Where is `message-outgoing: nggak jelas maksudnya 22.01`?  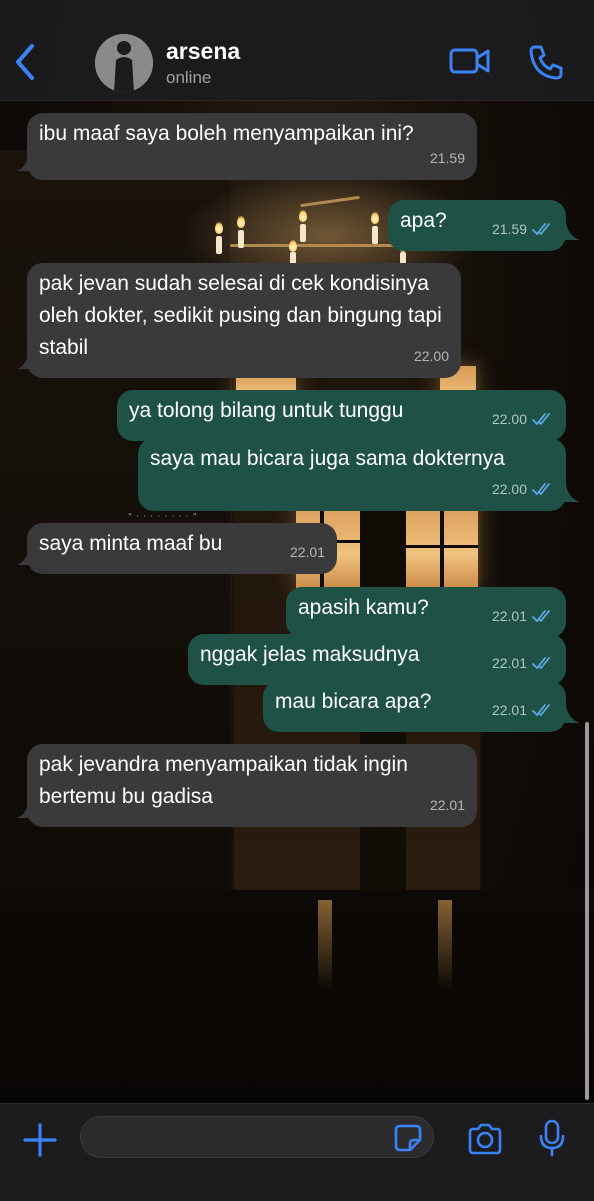 message-outgoing: nggak jelas maksudnya 22.01 is located at coordinates (377, 659).